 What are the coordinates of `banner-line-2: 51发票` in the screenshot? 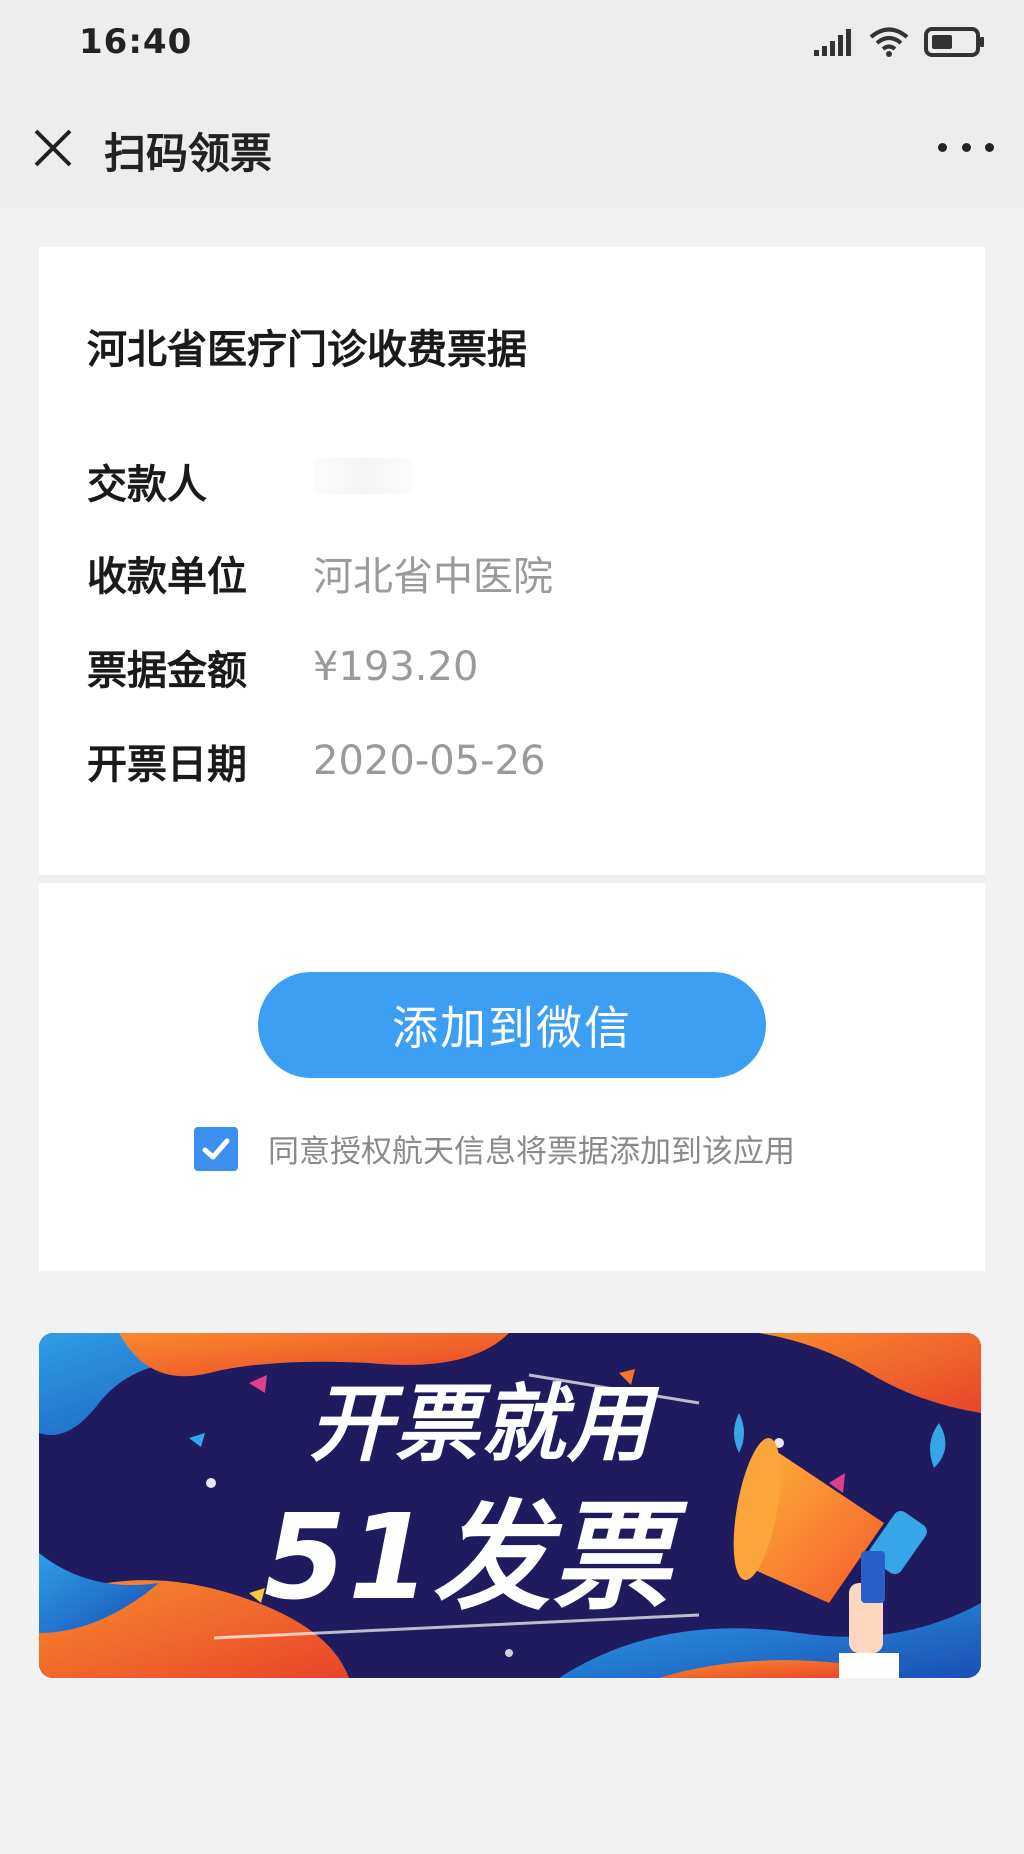 It's located at (476, 1557).